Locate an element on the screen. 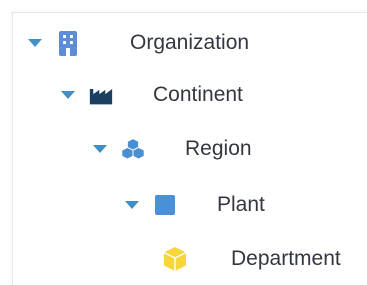 The image size is (367, 285). tree-node-plant: Plant is located at coordinates (195, 205).